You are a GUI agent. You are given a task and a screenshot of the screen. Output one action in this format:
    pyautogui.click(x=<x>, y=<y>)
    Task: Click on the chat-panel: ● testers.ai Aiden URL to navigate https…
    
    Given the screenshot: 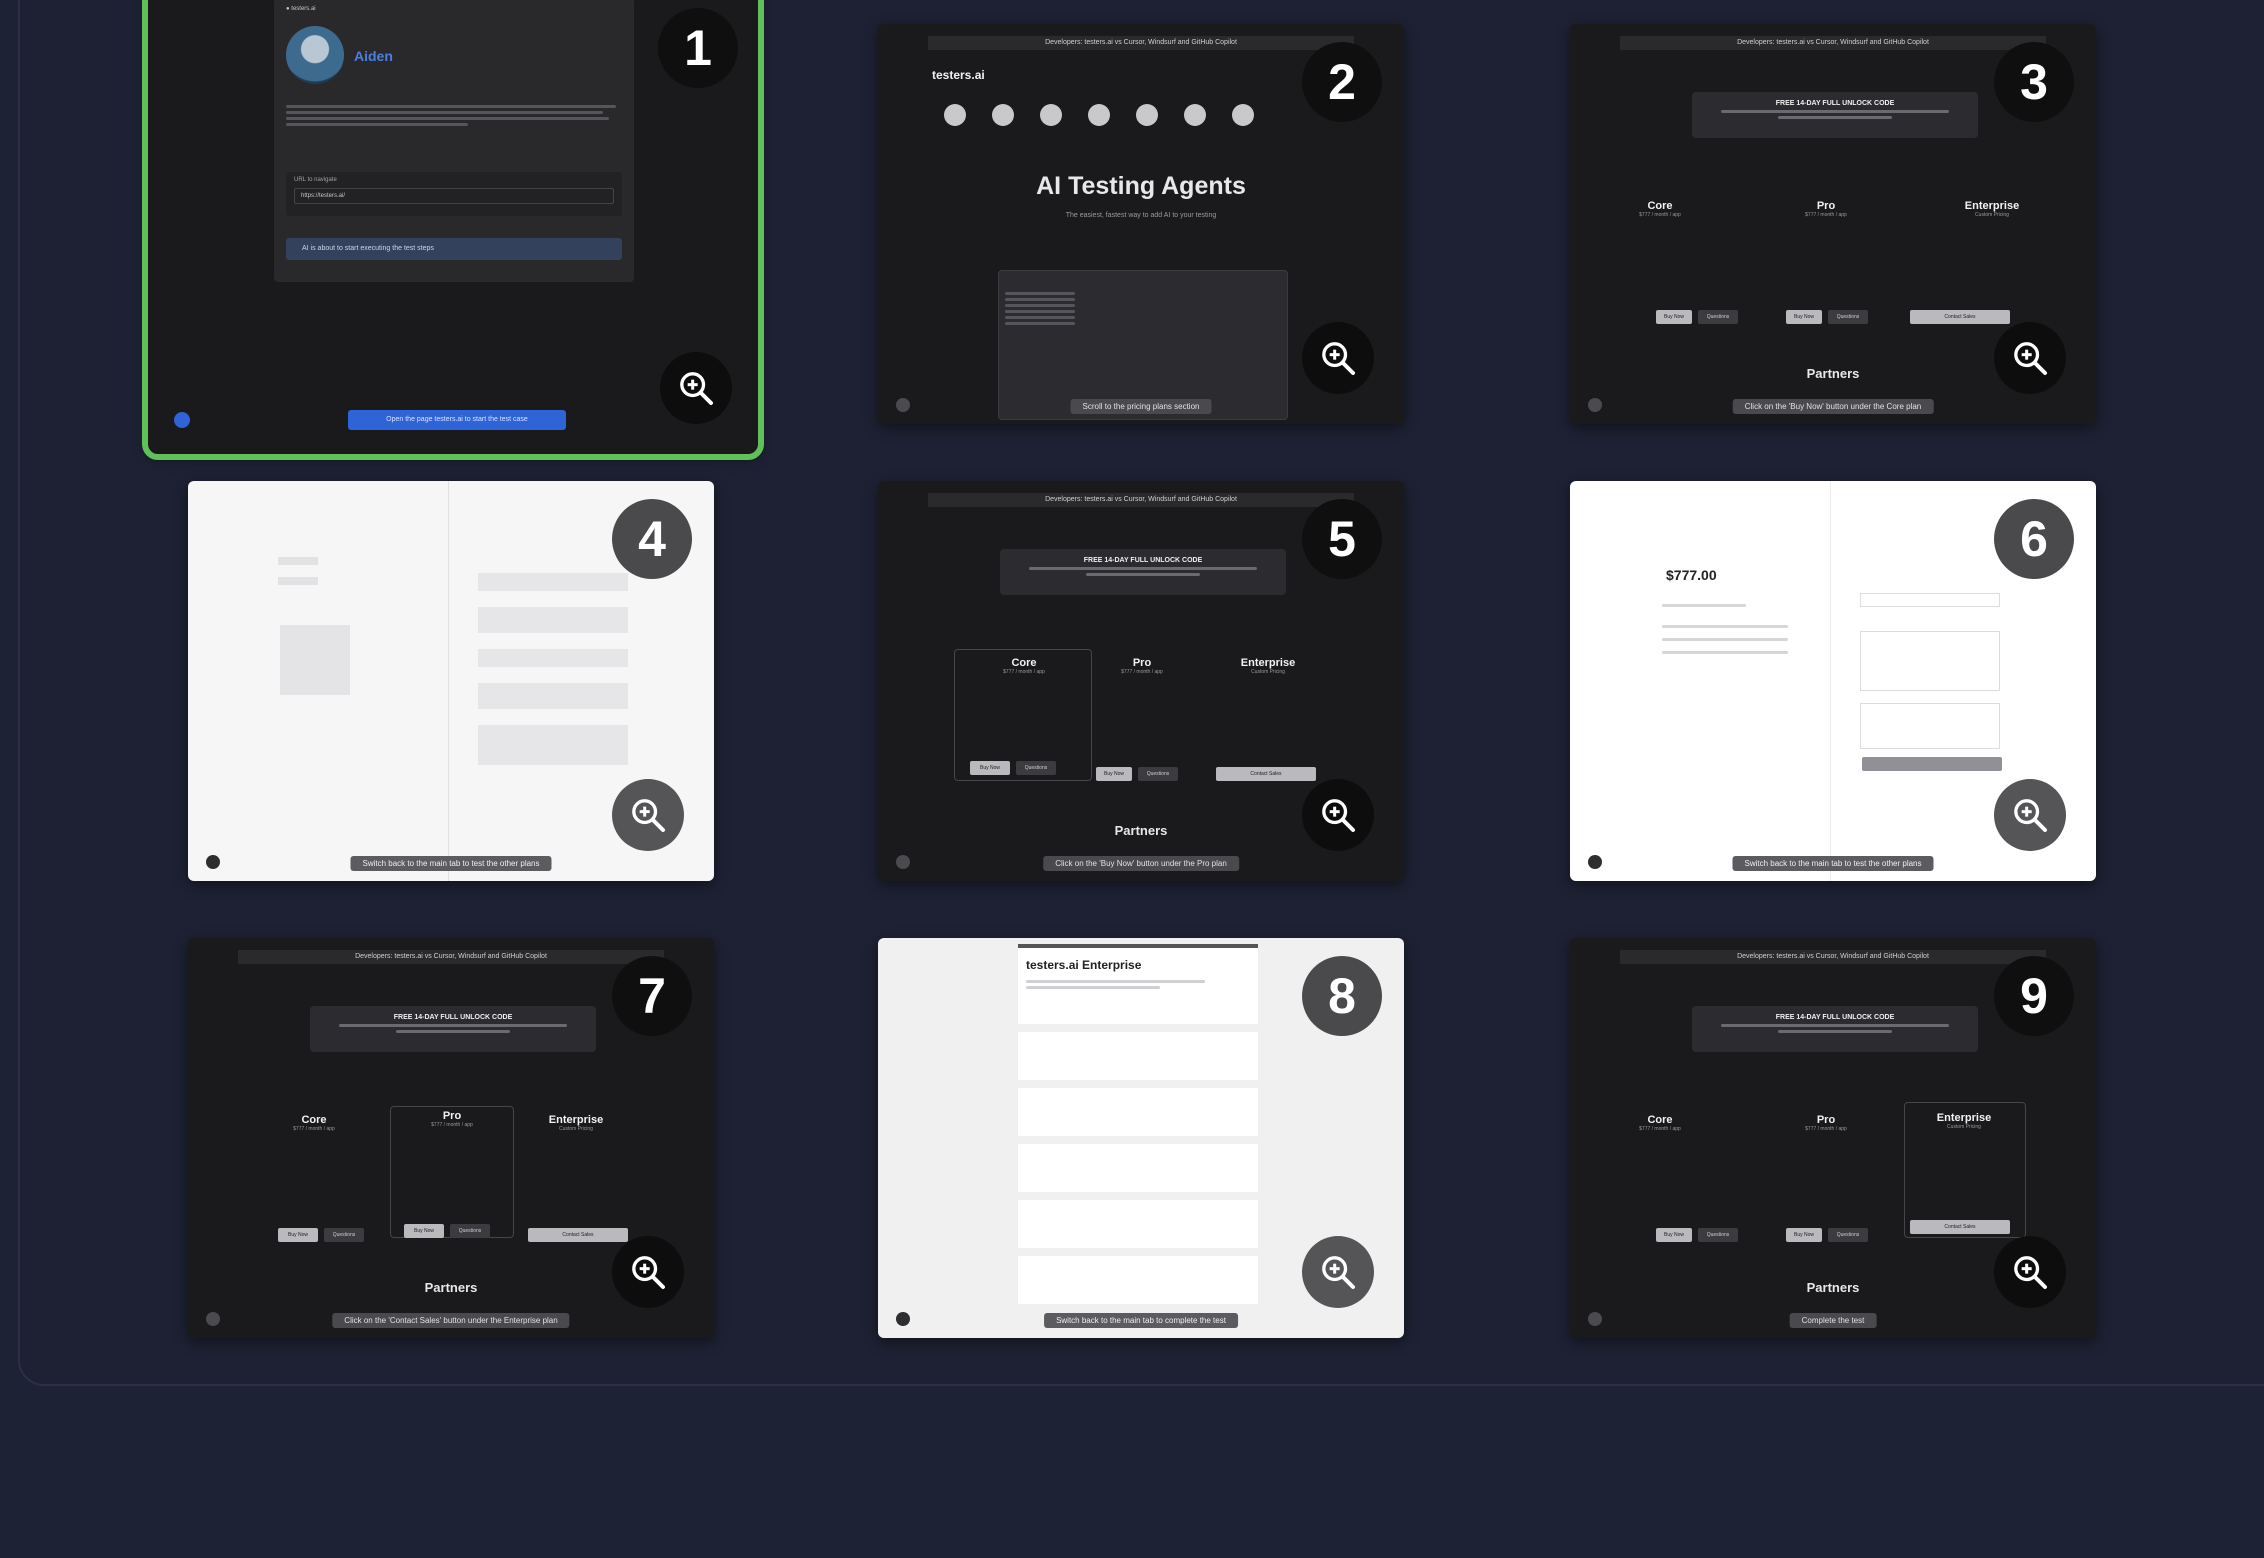 What is the action you would take?
    pyautogui.click(x=454, y=141)
    